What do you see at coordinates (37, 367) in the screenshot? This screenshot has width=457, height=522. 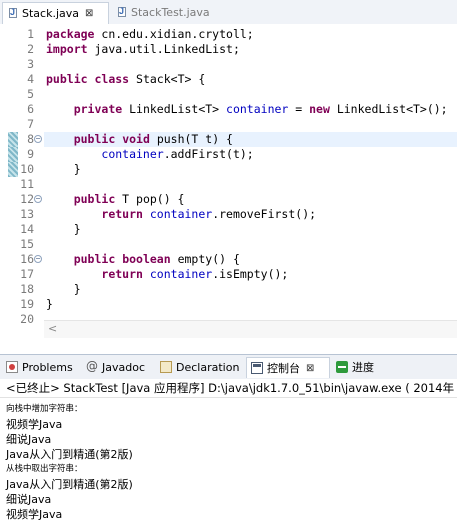 I see `tab-problems: Problems` at bounding box center [37, 367].